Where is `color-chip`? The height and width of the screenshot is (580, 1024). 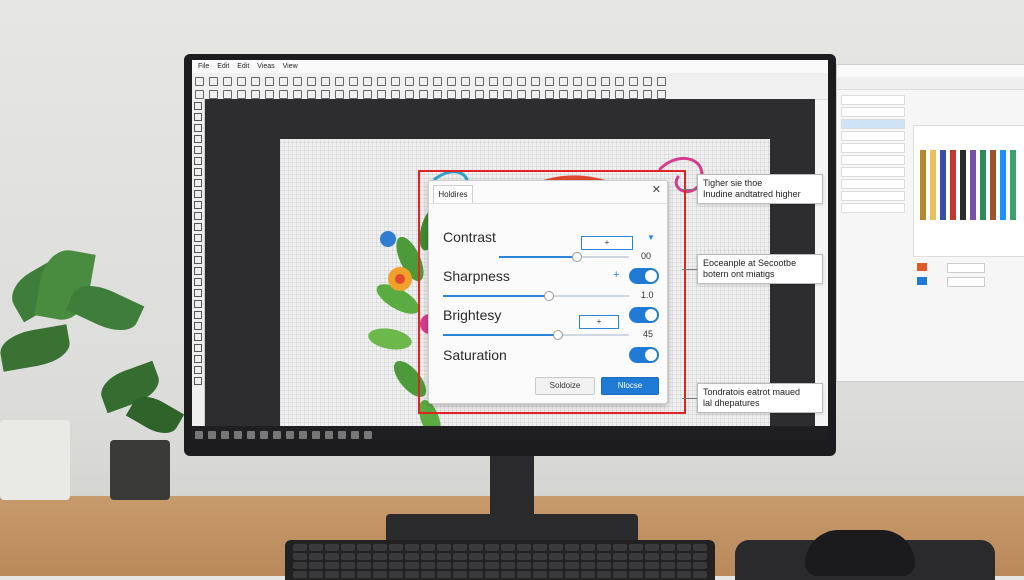 color-chip is located at coordinates (922, 281).